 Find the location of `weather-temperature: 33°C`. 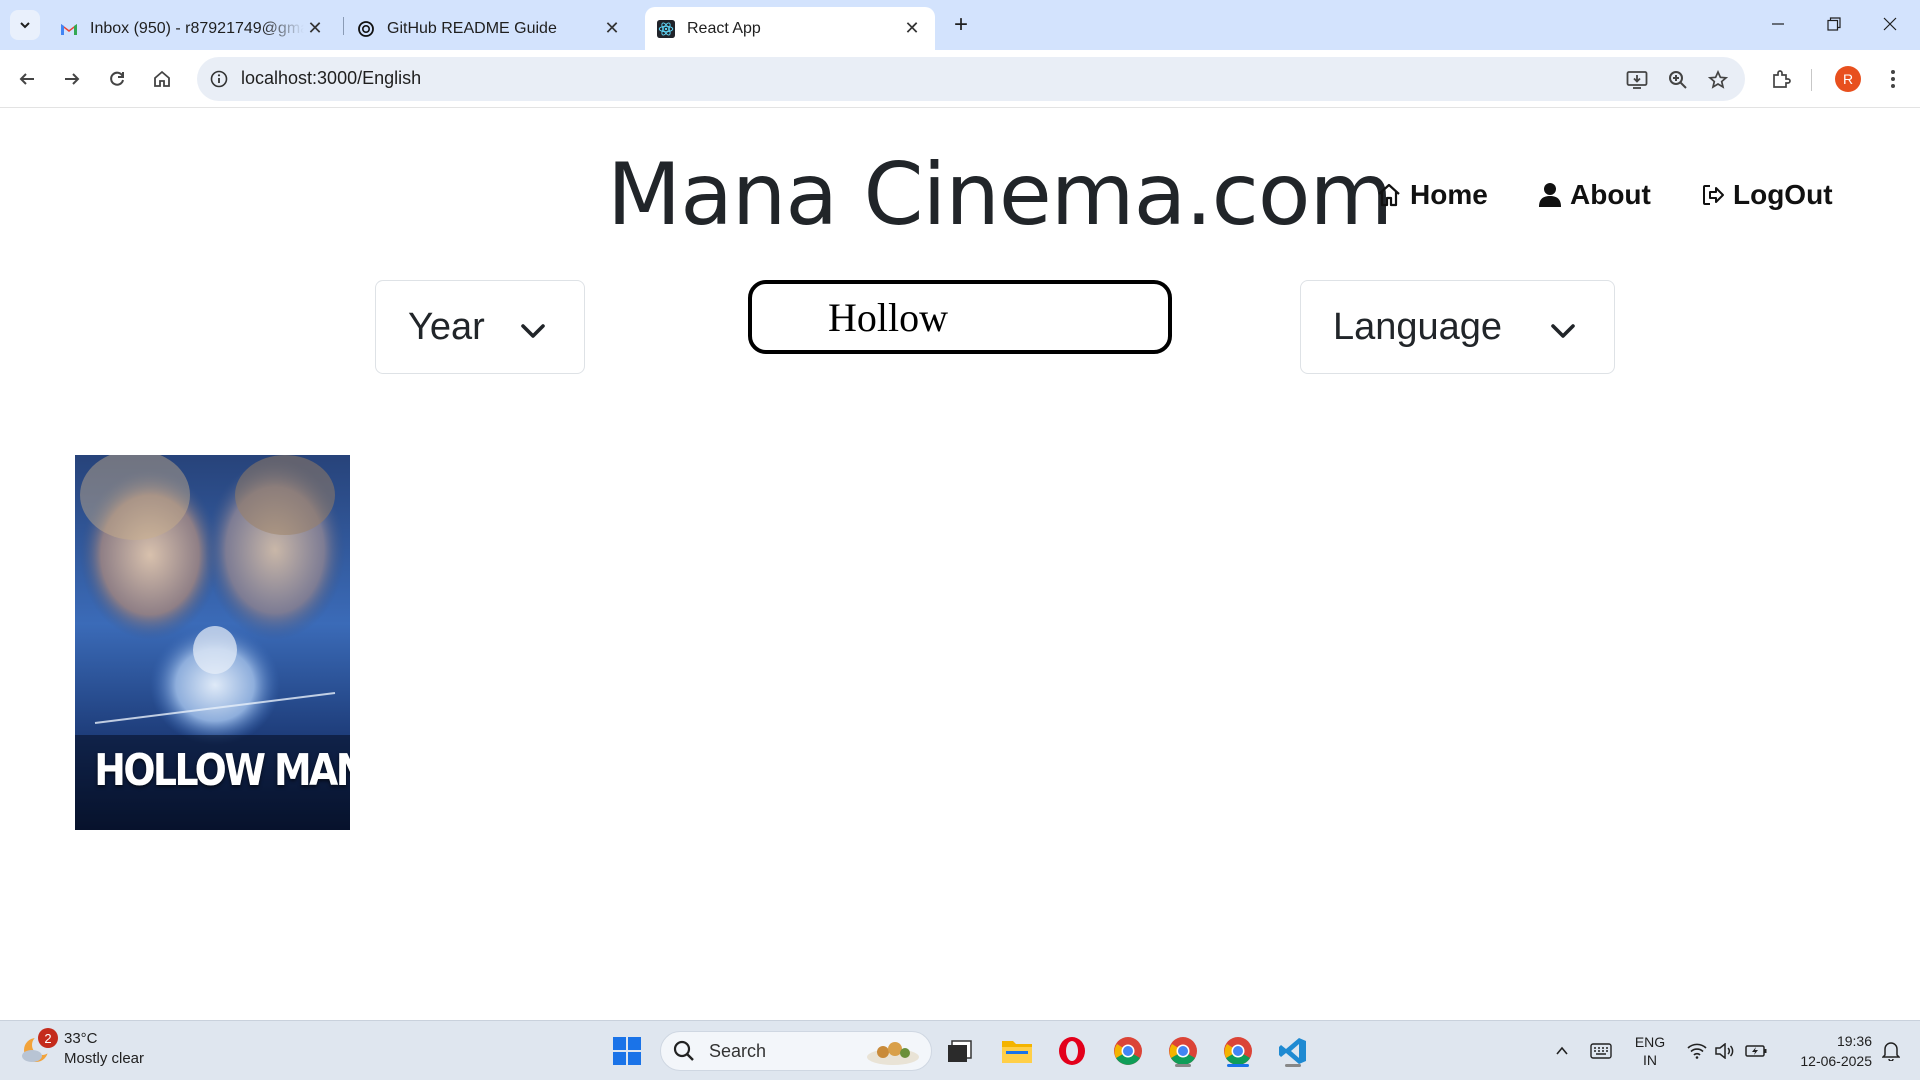

weather-temperature: 33°C is located at coordinates (81, 1038).